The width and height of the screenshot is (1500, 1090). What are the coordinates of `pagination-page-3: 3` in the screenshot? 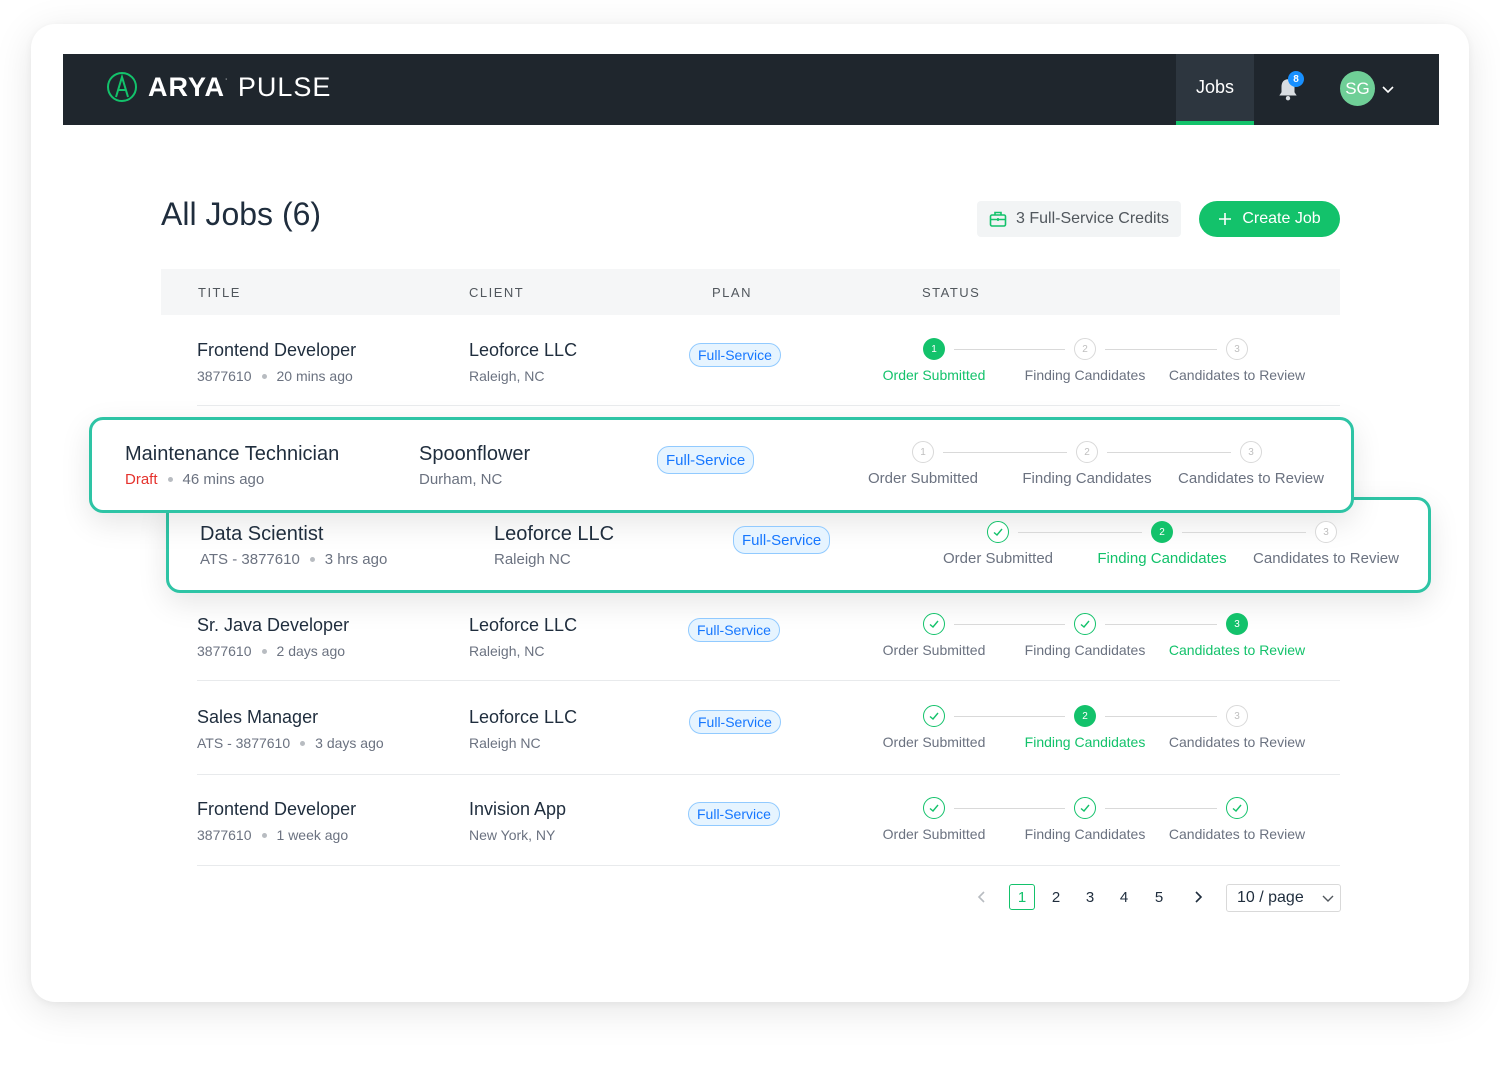 It's located at (1090, 897).